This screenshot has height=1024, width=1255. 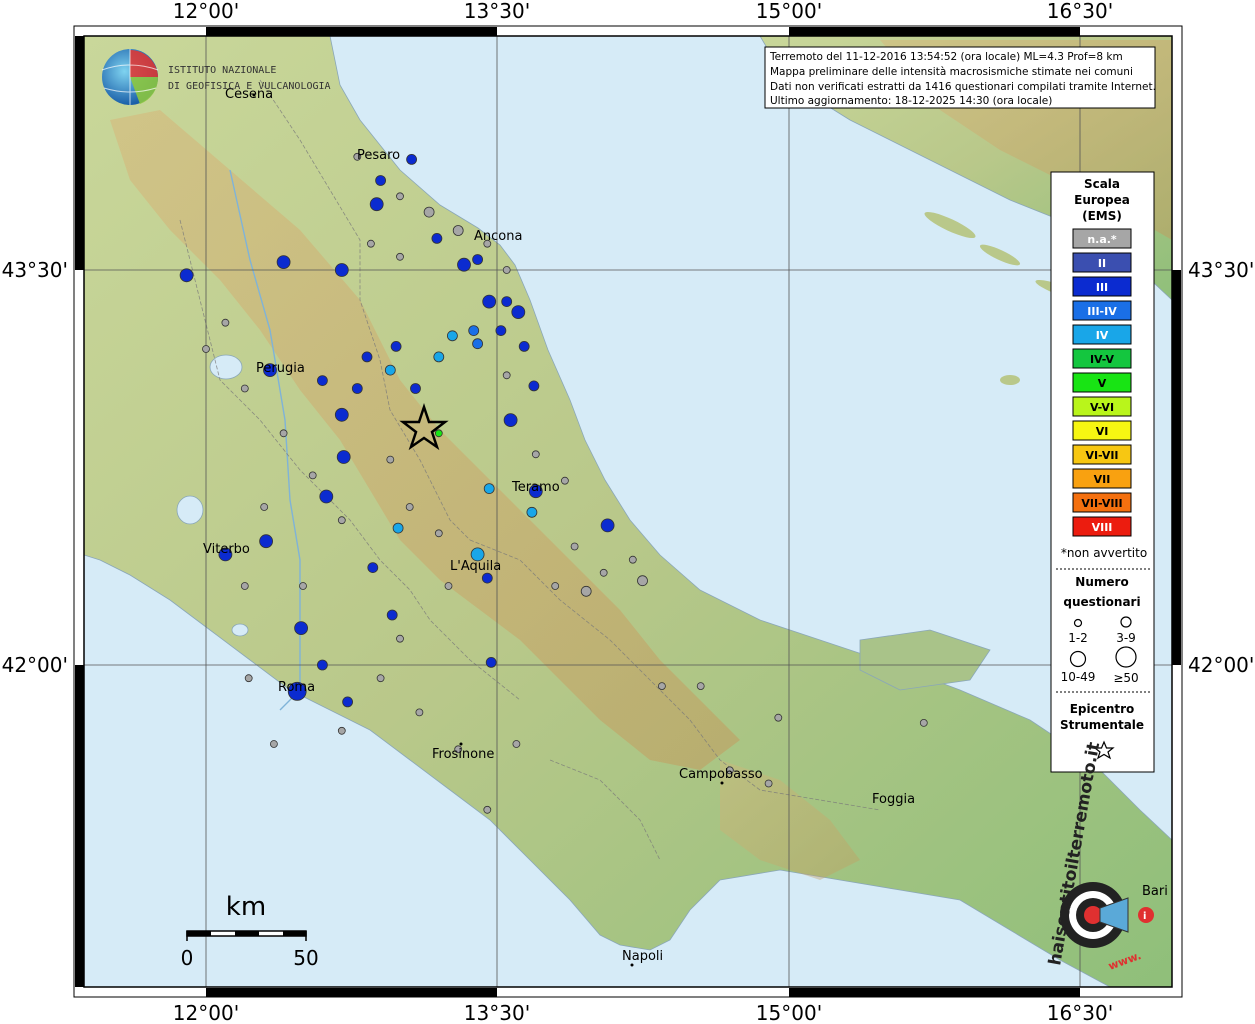 I want to click on city-label: Napoli, so click(x=642, y=956).